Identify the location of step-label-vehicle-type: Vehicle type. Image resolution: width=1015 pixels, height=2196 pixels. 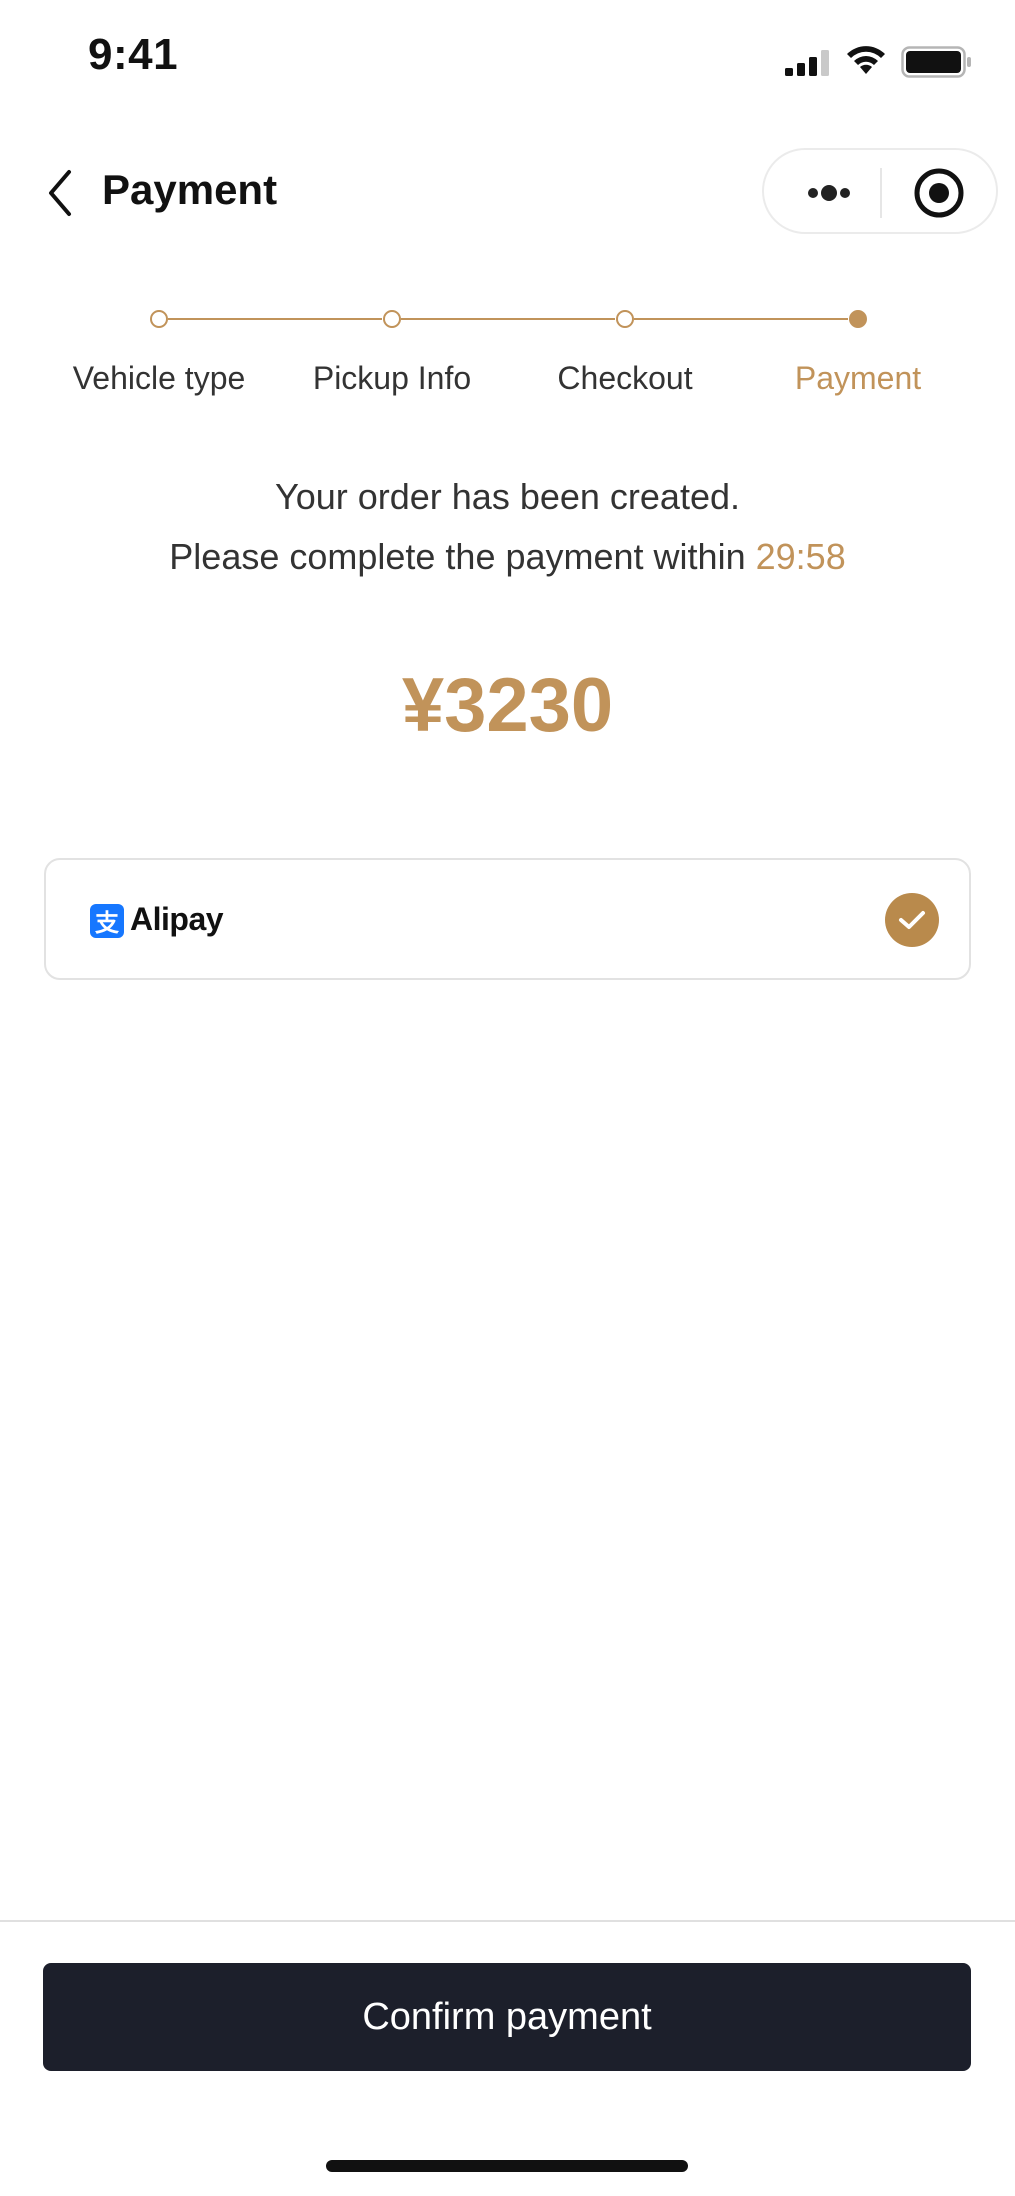
(159, 378).